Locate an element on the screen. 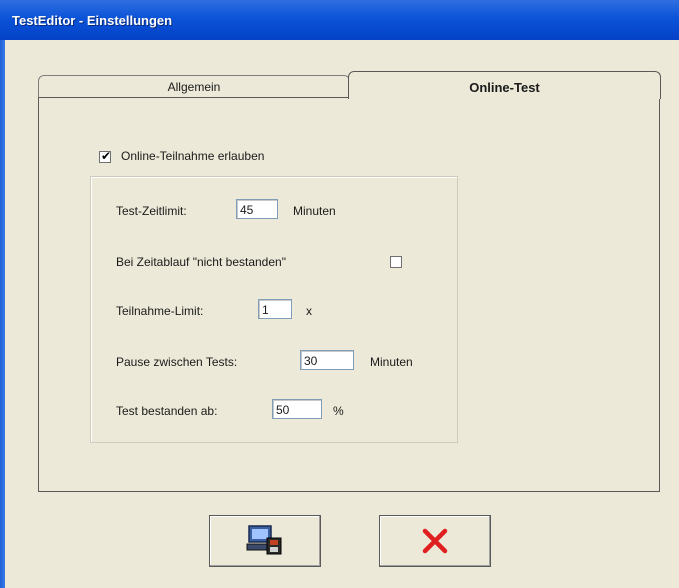 Image resolution: width=679 pixels, height=588 pixels. online-participation-label: Online-Teilnahme erlauben is located at coordinates (193, 156).